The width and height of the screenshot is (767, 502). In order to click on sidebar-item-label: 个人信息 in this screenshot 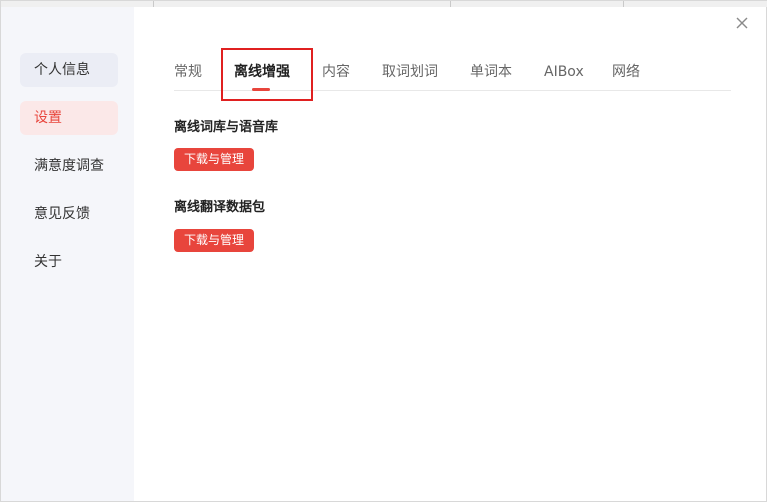, I will do `click(62, 70)`.